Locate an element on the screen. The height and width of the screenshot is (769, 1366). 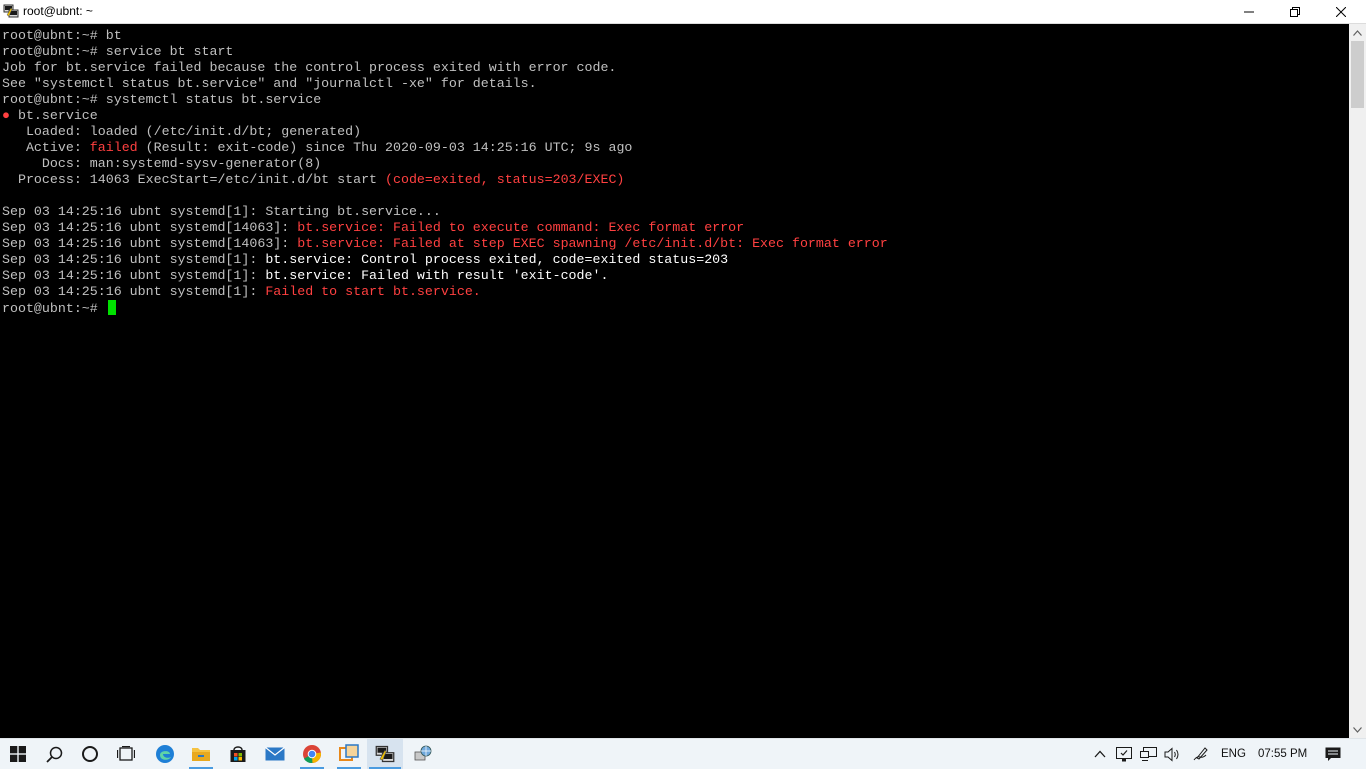
terminal-line: Docs: man:systemd-sysv-generator(8) is located at coordinates (445, 164).